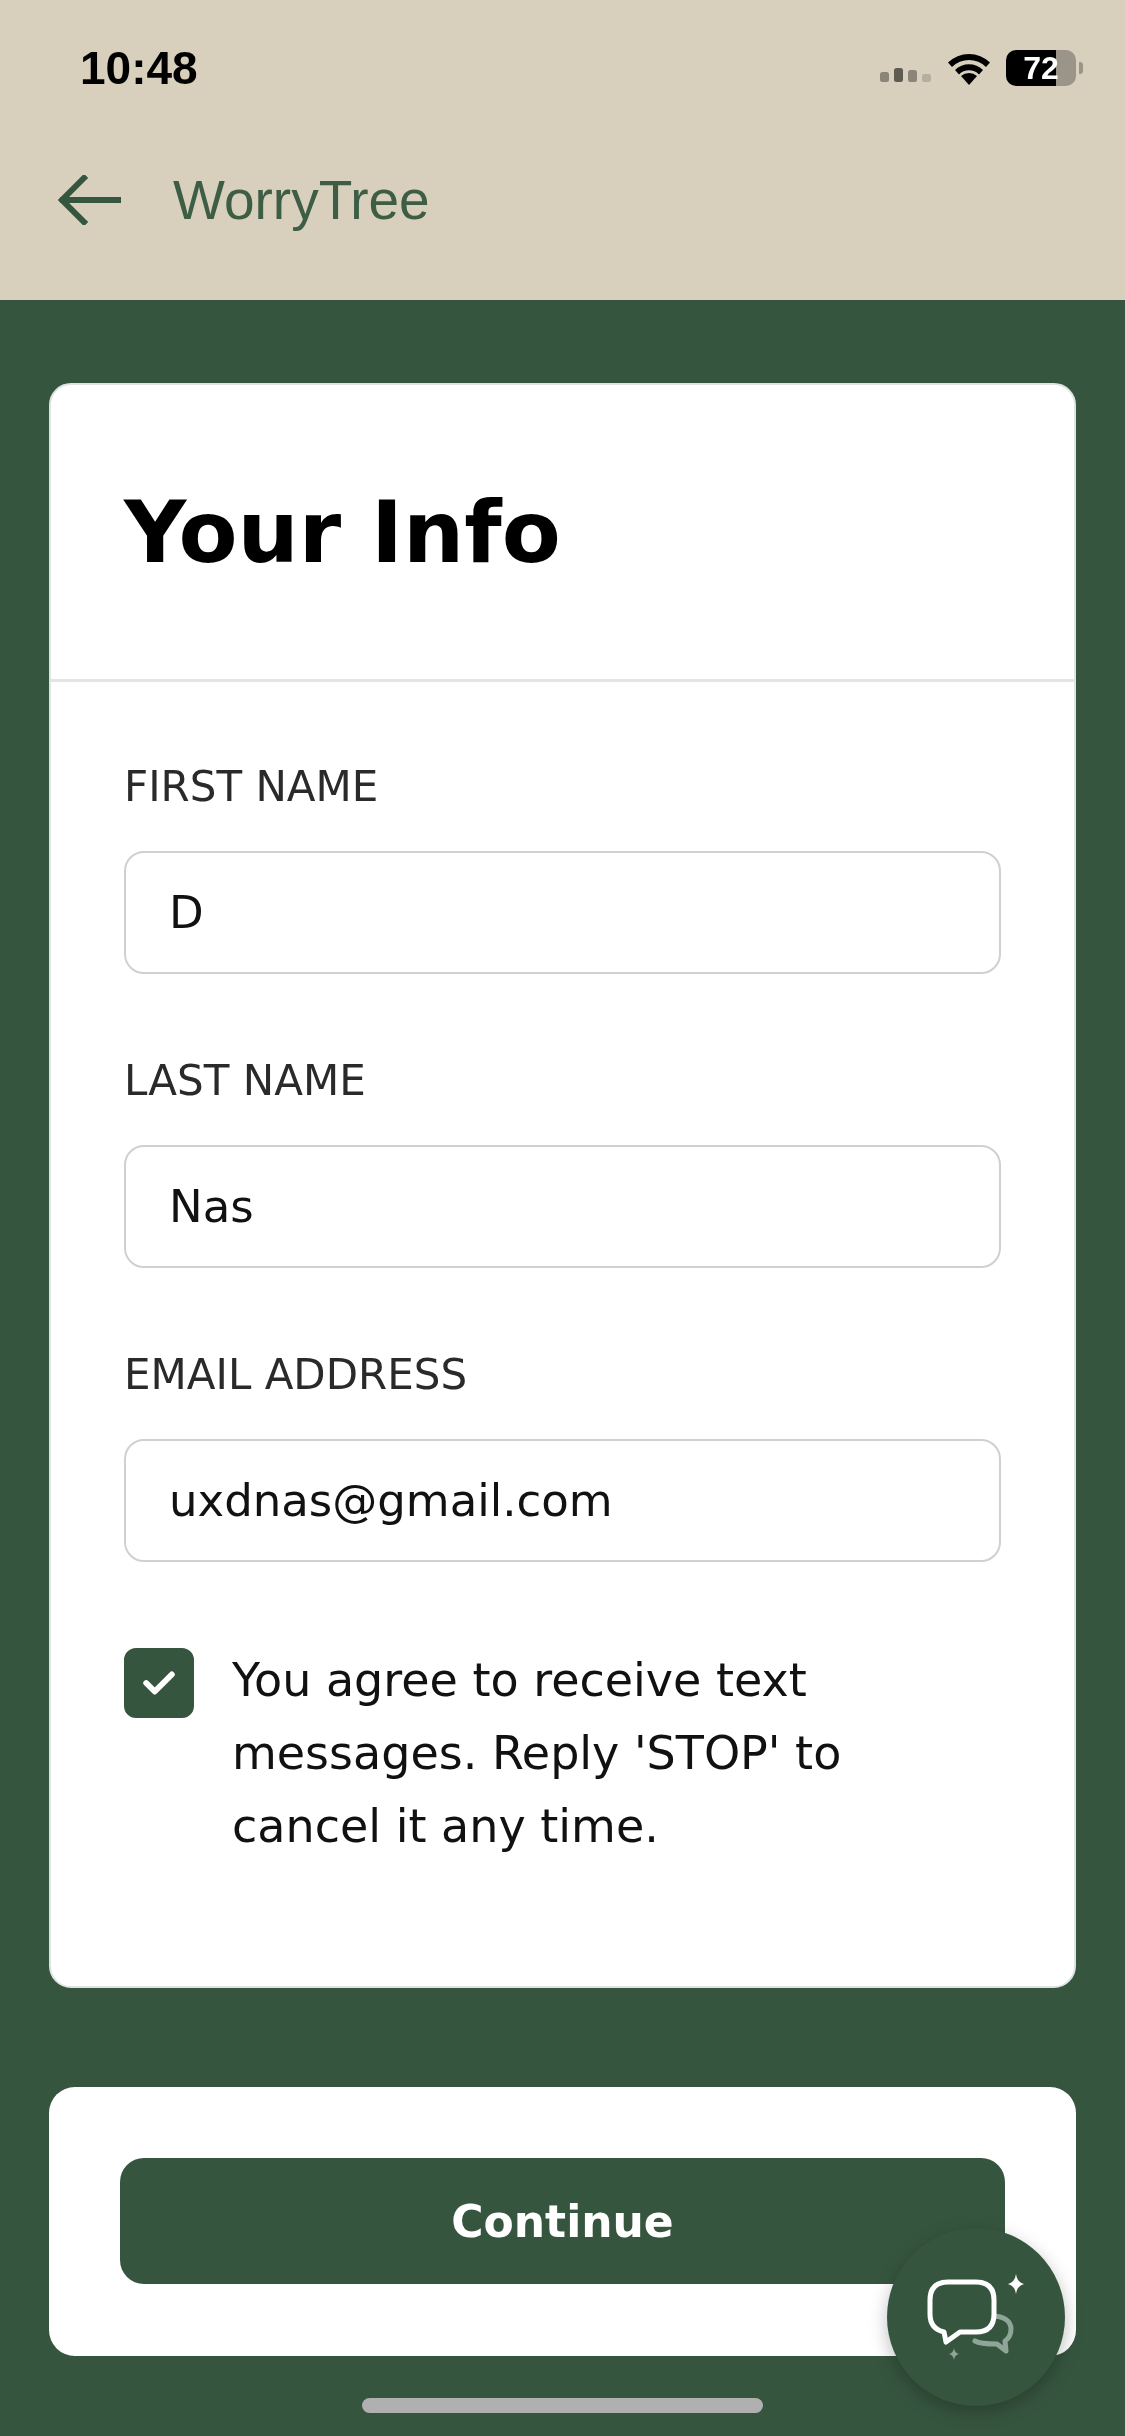 This screenshot has height=2436, width=1125. I want to click on text-input-field: uxdnas@gmail.com, so click(562, 1500).